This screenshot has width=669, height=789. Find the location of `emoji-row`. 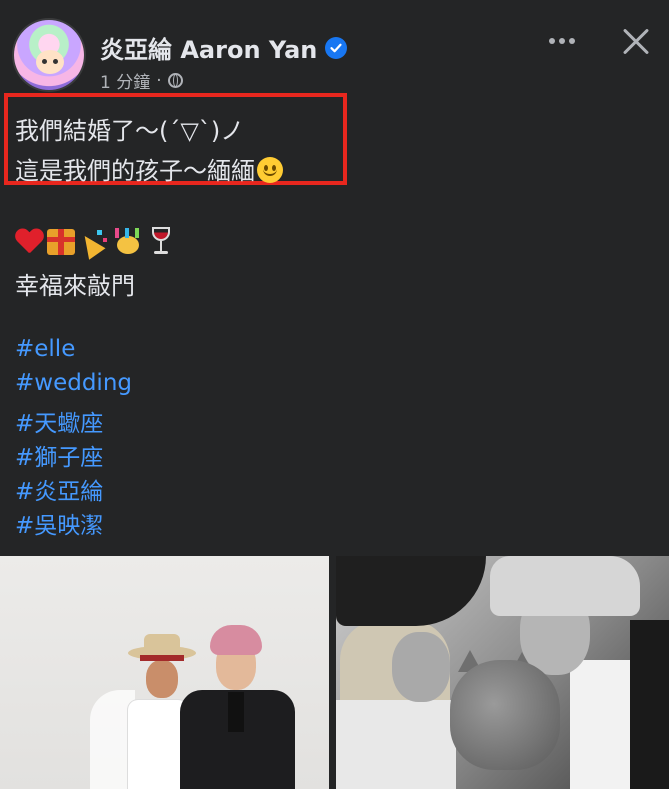

emoji-row is located at coordinates (94, 243).